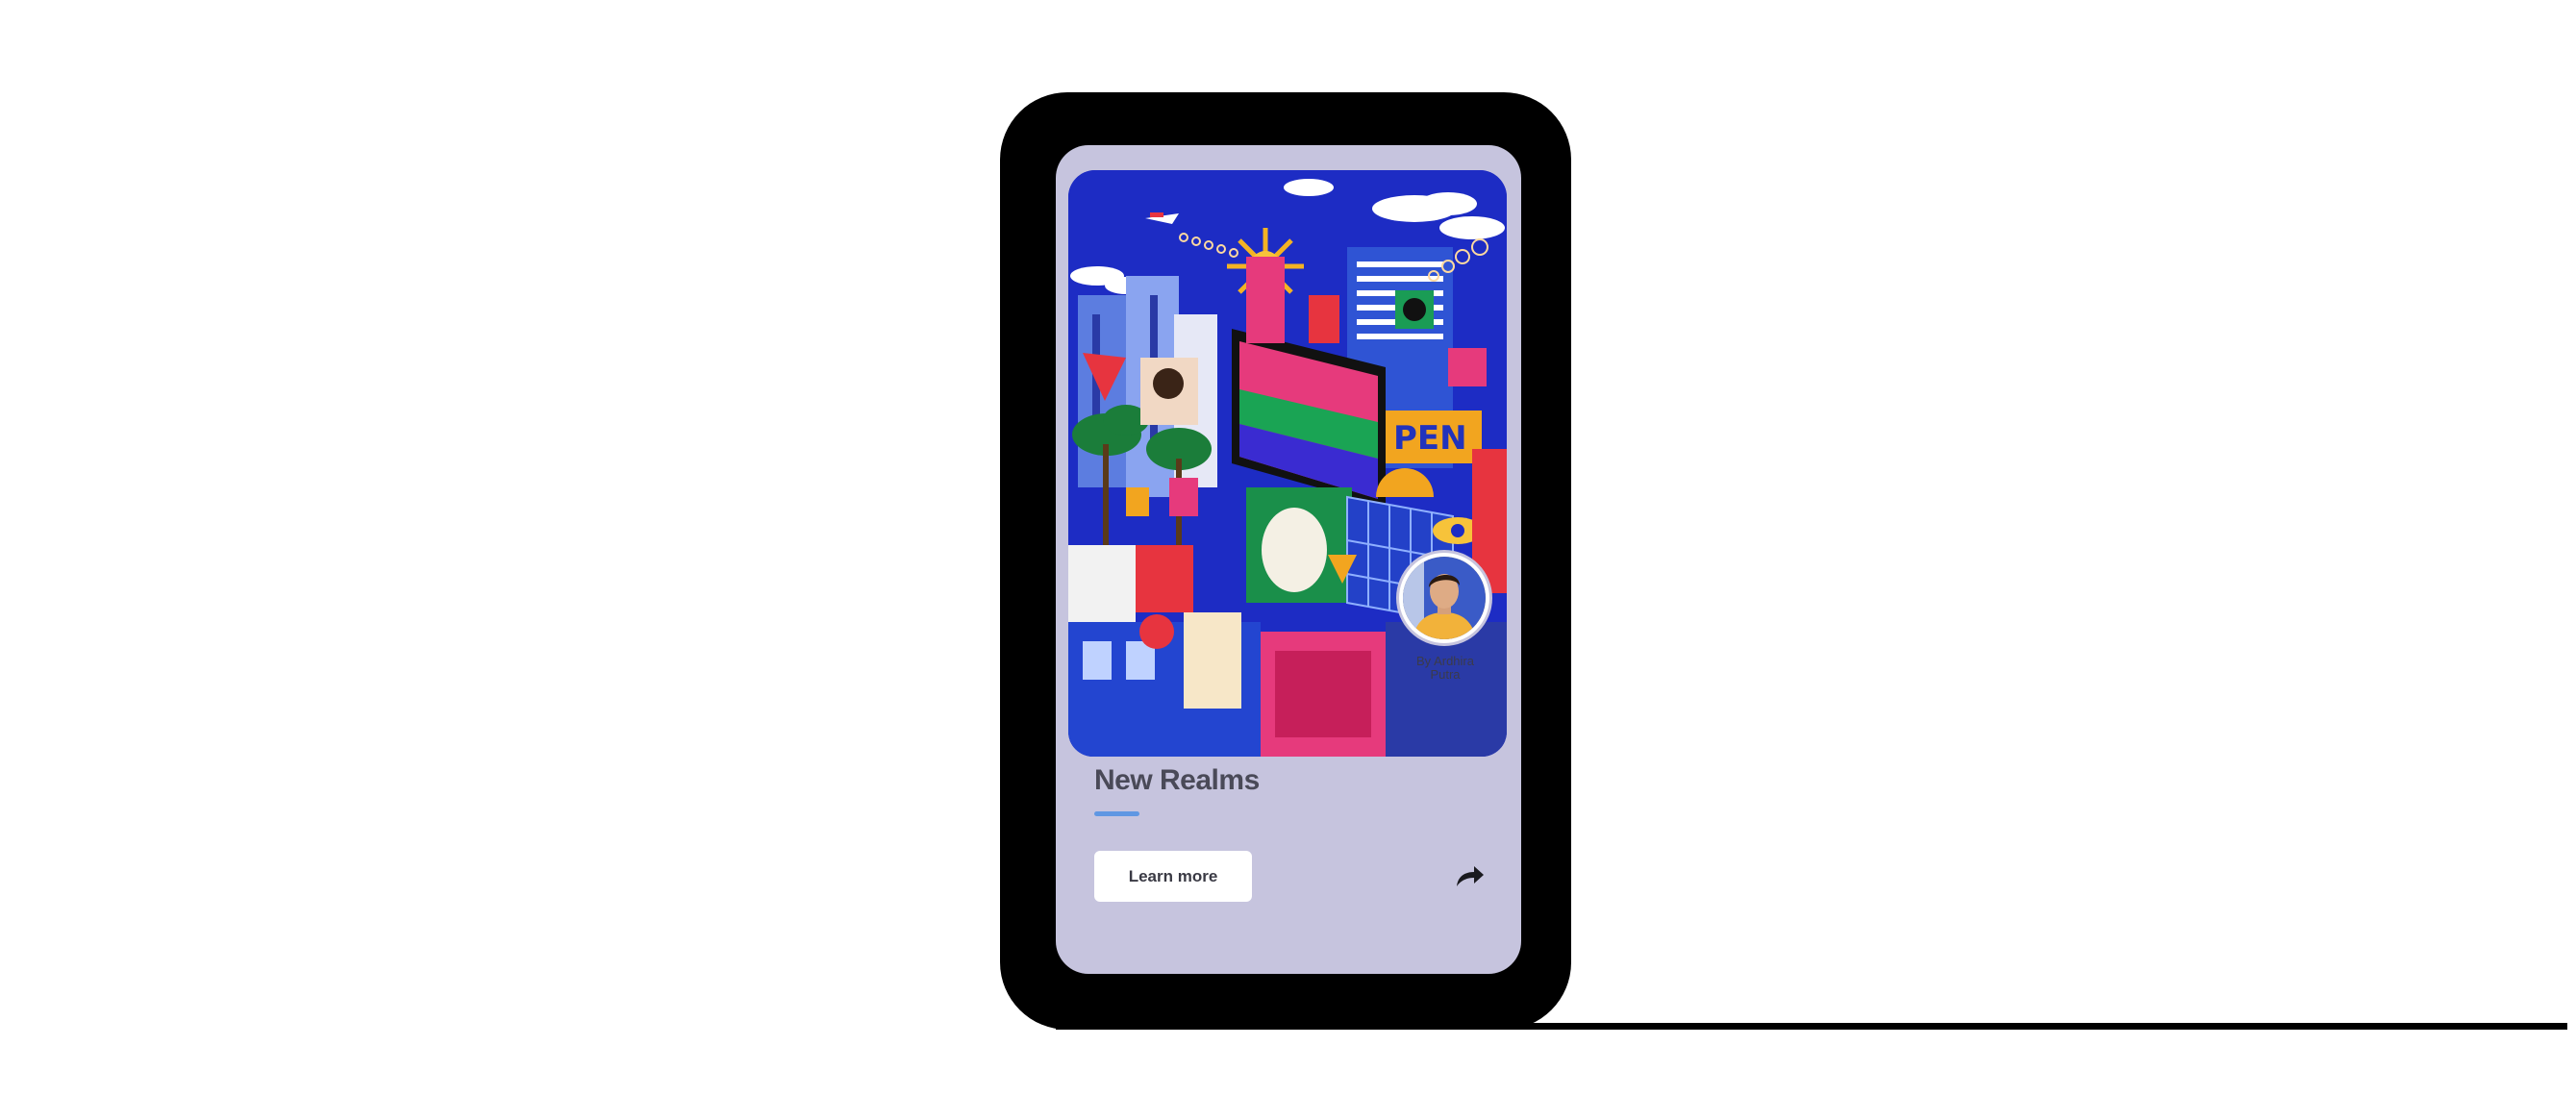 Image resolution: width=2576 pixels, height=1120 pixels. I want to click on learn-more-button: Learn more, so click(1173, 876).